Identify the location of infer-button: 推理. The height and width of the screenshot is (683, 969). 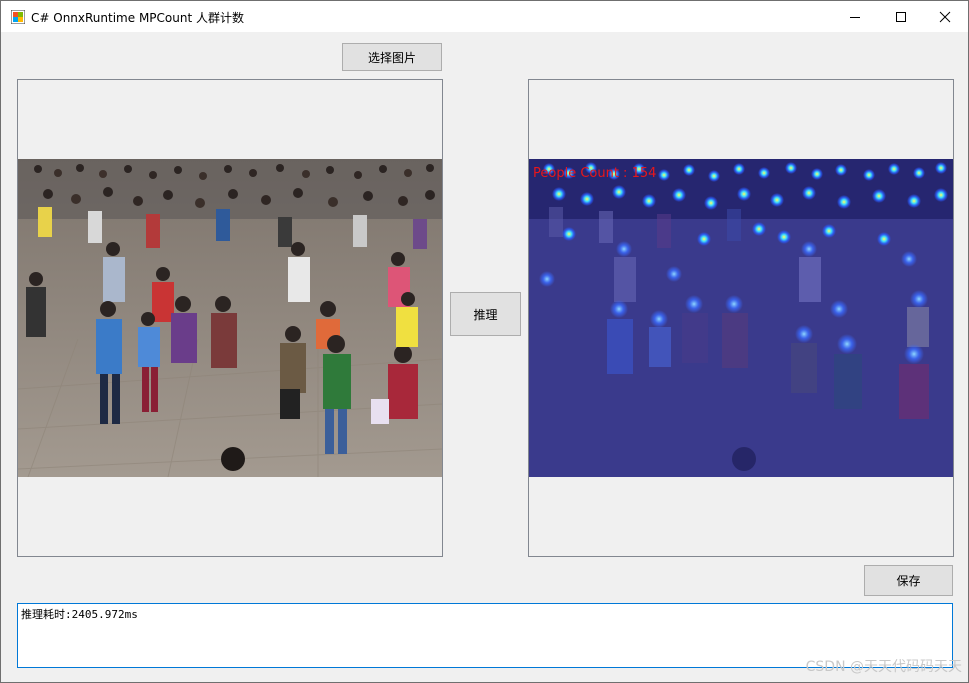
(485, 314).